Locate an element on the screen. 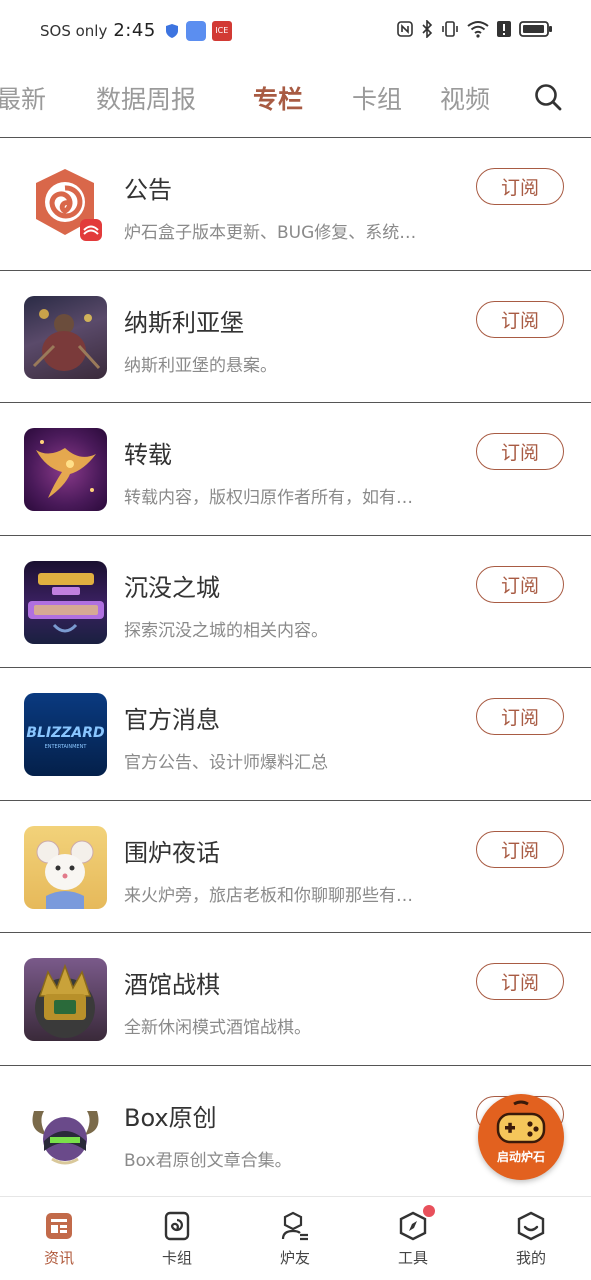 Image resolution: width=591 pixels, height=1280 pixels. sunken-city-icon is located at coordinates (65, 602).